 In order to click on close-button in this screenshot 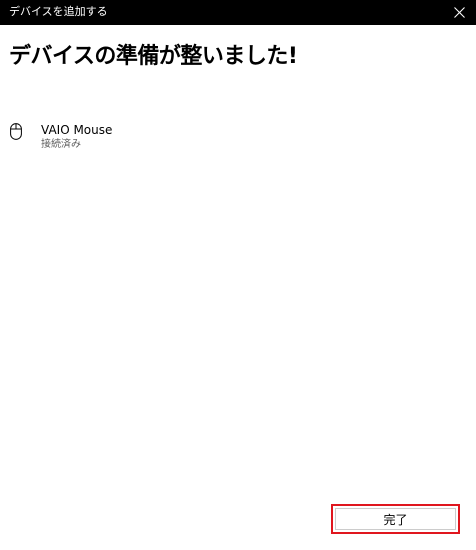, I will do `click(459, 12)`.